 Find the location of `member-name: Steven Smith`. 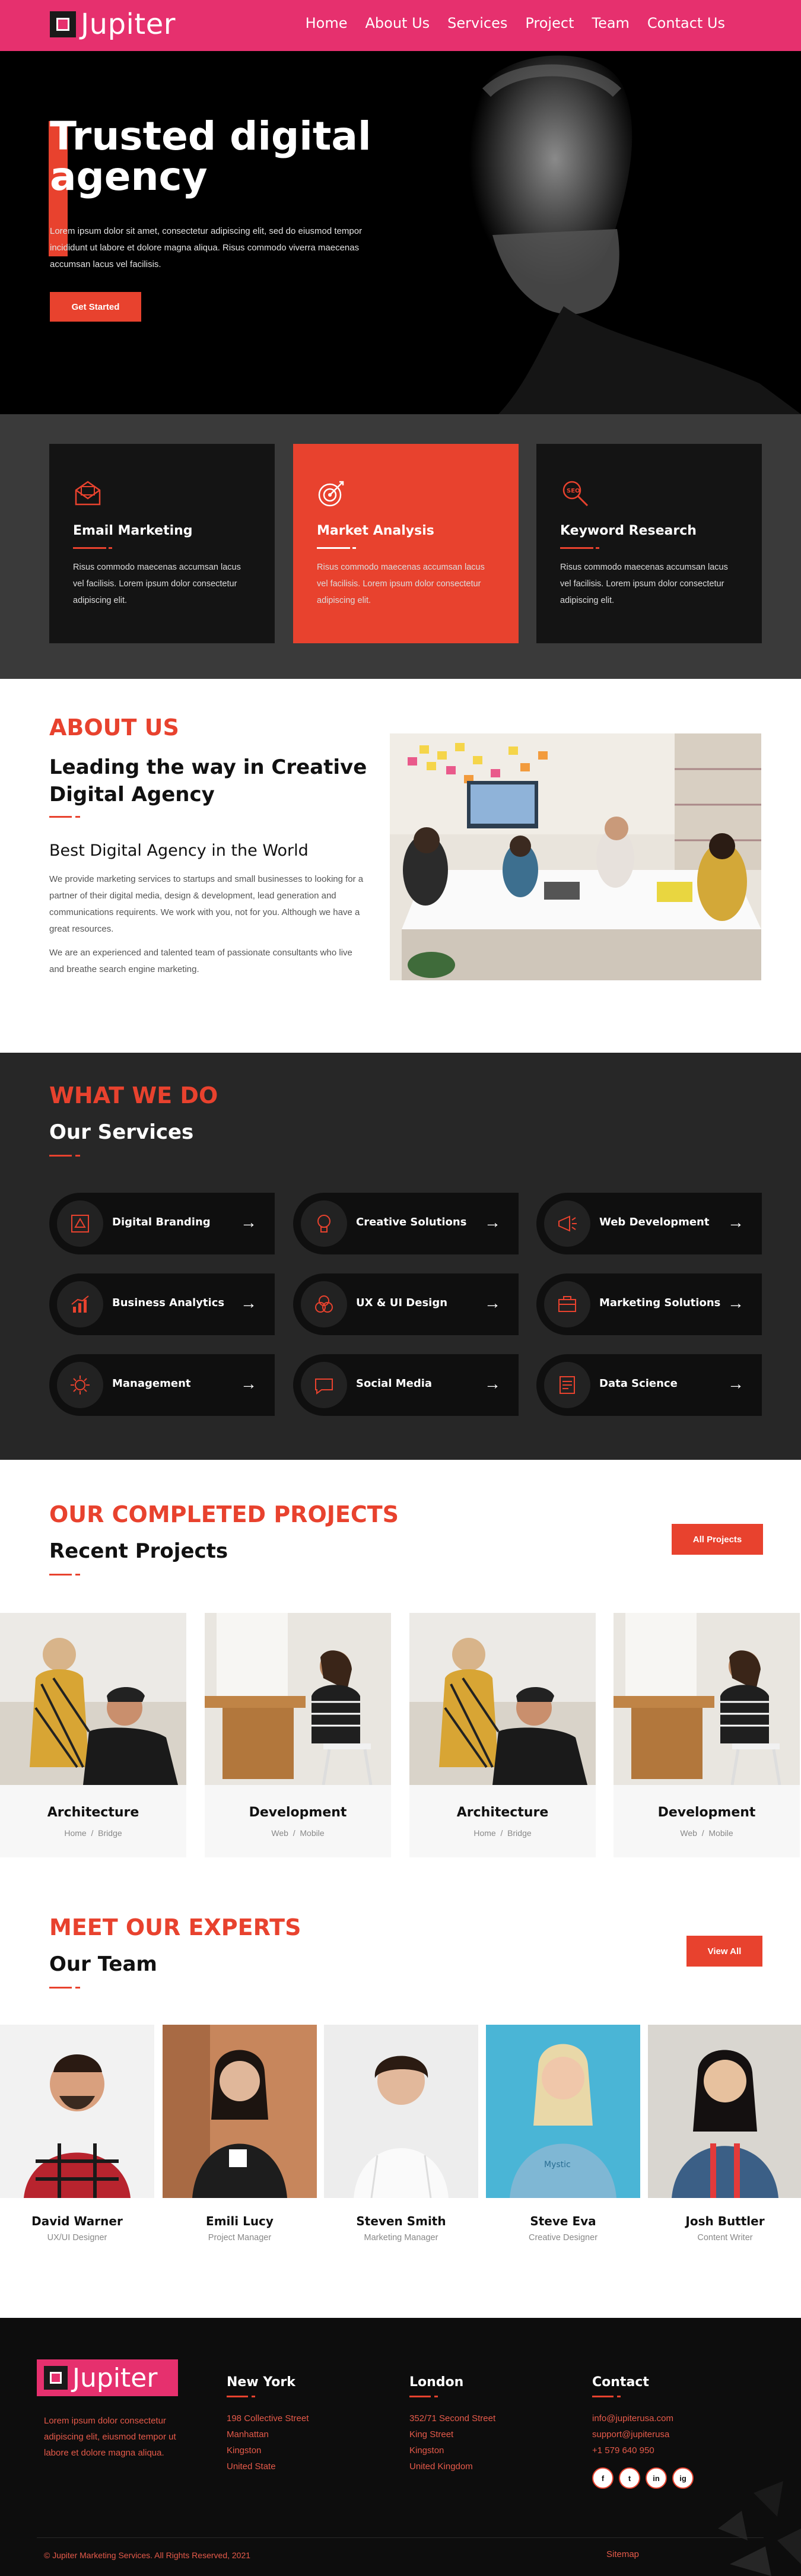

member-name: Steven Smith is located at coordinates (401, 2221).